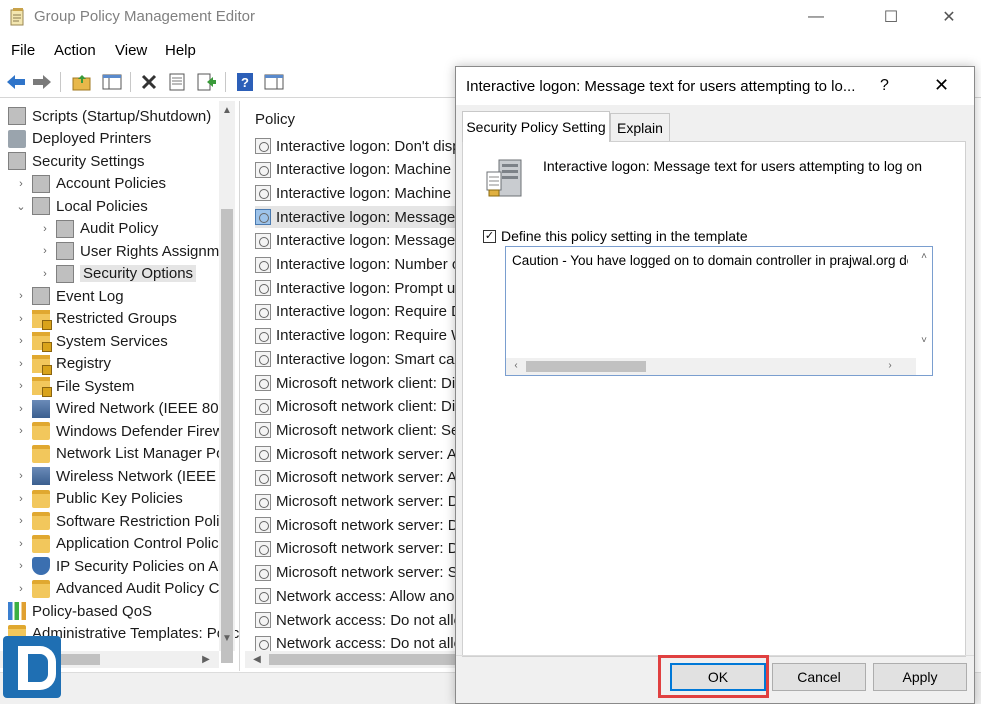 This screenshot has width=981, height=704. Describe the element at coordinates (816, 17) in the screenshot. I see `minimize-button: —` at that location.